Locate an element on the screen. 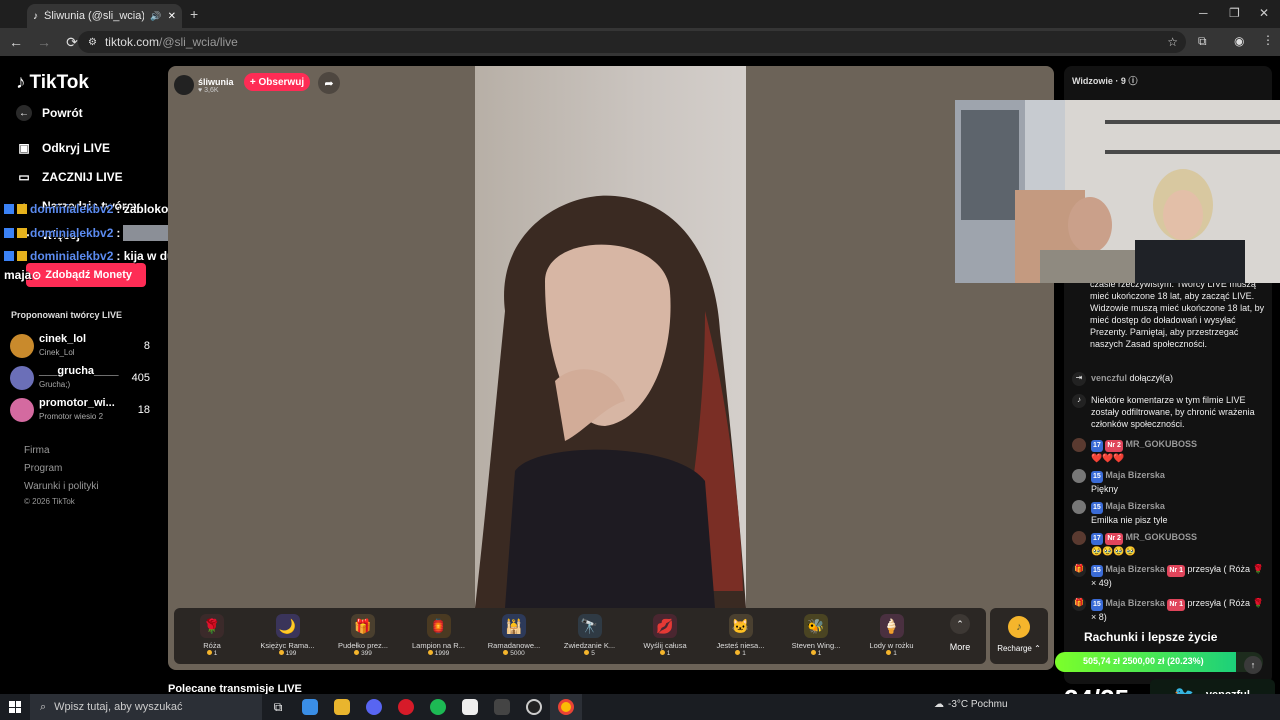  share-icon: ➦ is located at coordinates (329, 83).